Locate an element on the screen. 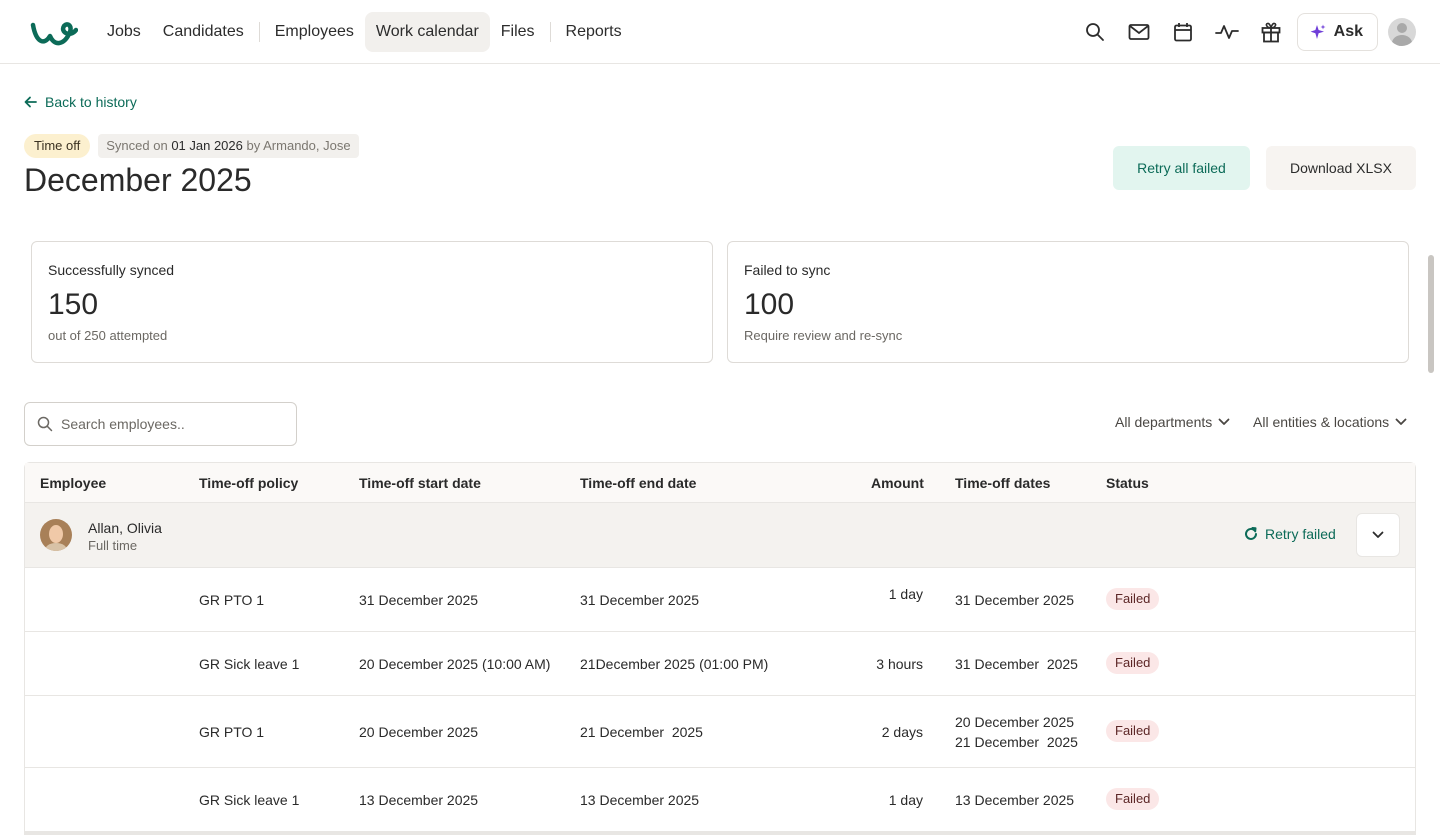  search-input is located at coordinates (171, 424).